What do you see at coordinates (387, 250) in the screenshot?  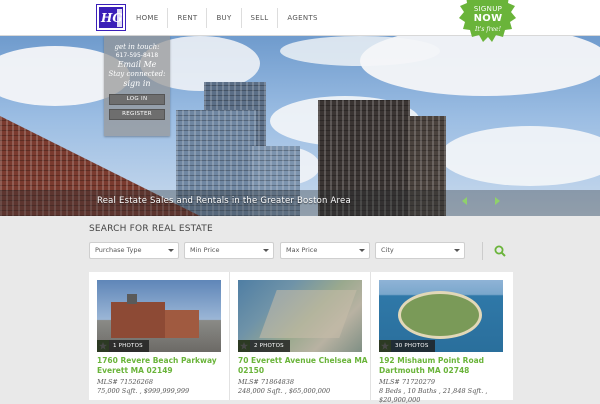 I see `select-label: City` at bounding box center [387, 250].